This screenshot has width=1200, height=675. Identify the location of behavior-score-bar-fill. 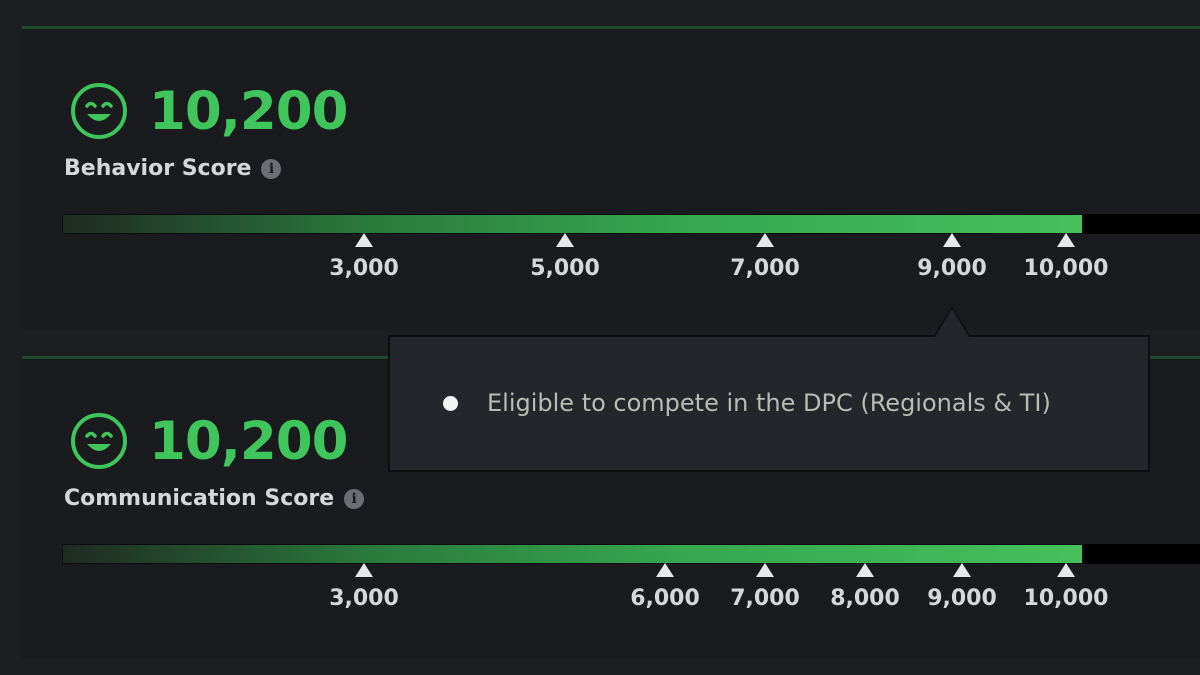
(572, 224).